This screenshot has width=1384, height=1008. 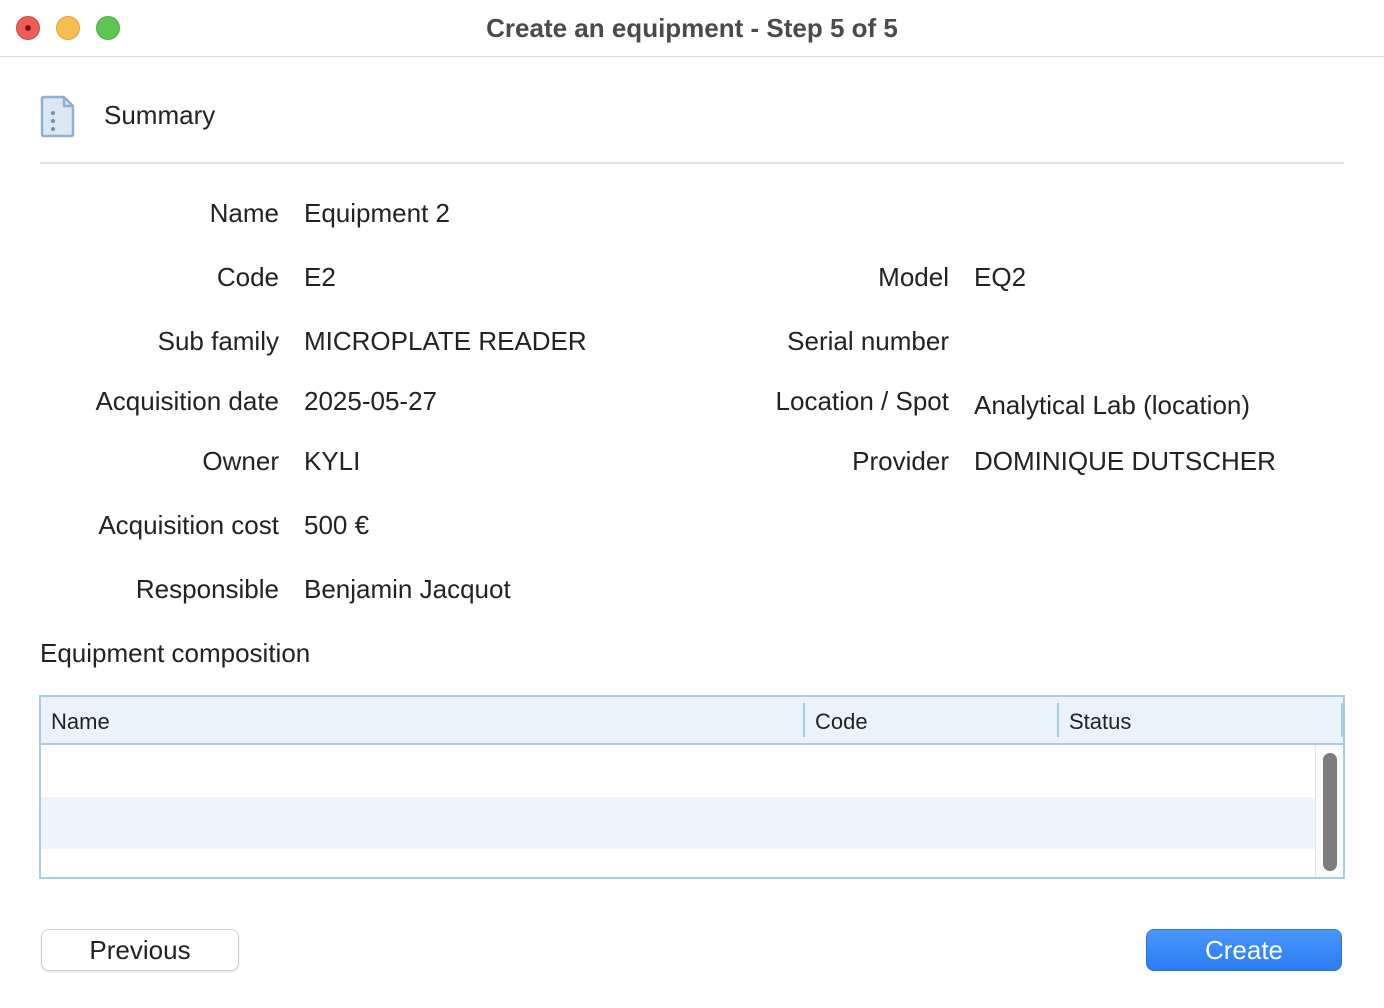 What do you see at coordinates (1125, 461) in the screenshot?
I see `provider-value: DOMINIQUE DUTSCHER` at bounding box center [1125, 461].